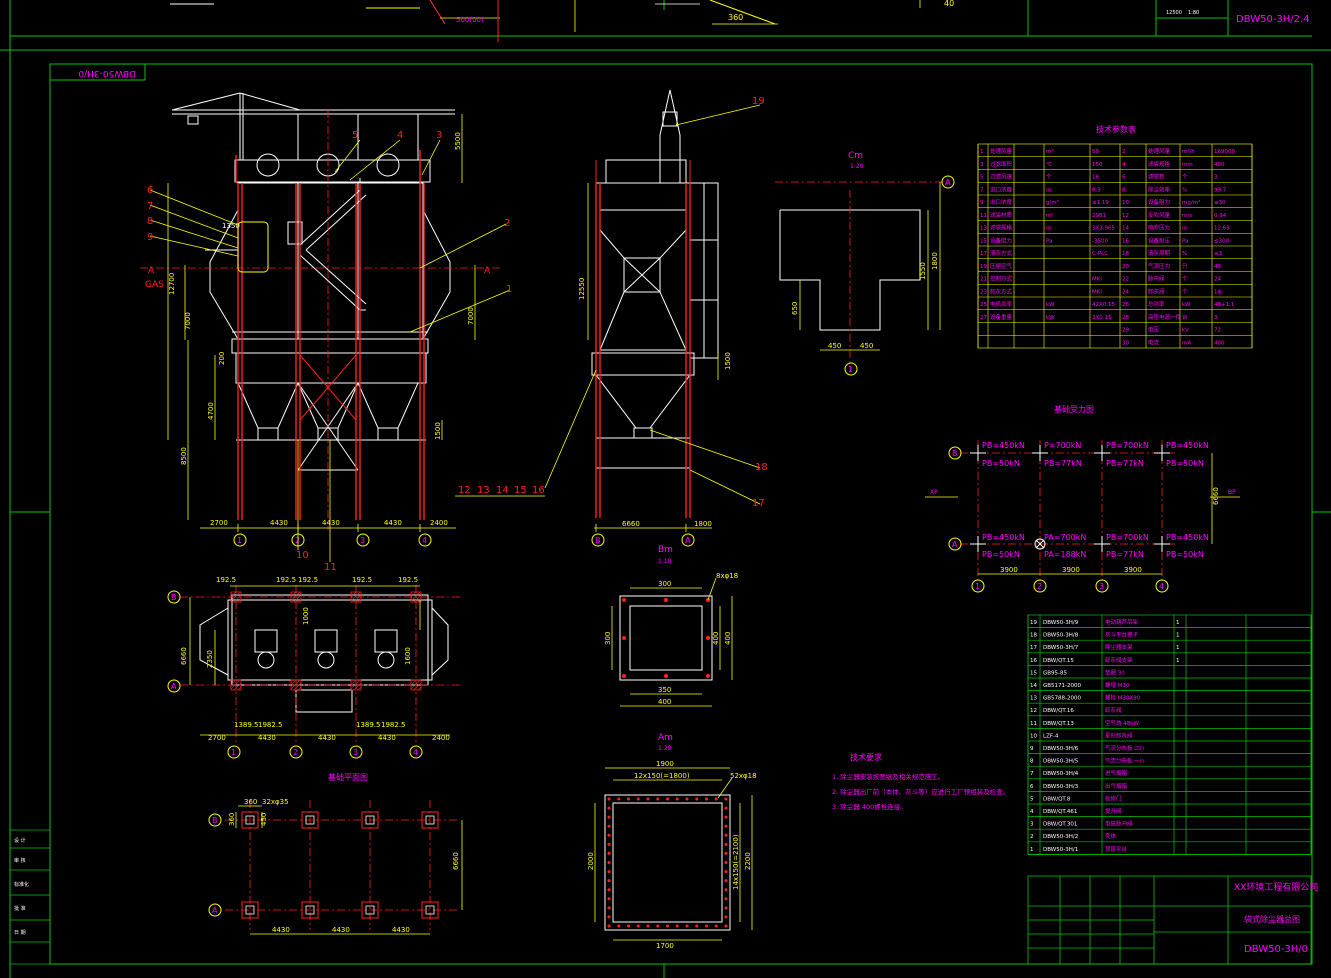 The image size is (1331, 978). What do you see at coordinates (1159, 240) in the screenshot?
I see `param-cell: 设备耐压` at bounding box center [1159, 240].